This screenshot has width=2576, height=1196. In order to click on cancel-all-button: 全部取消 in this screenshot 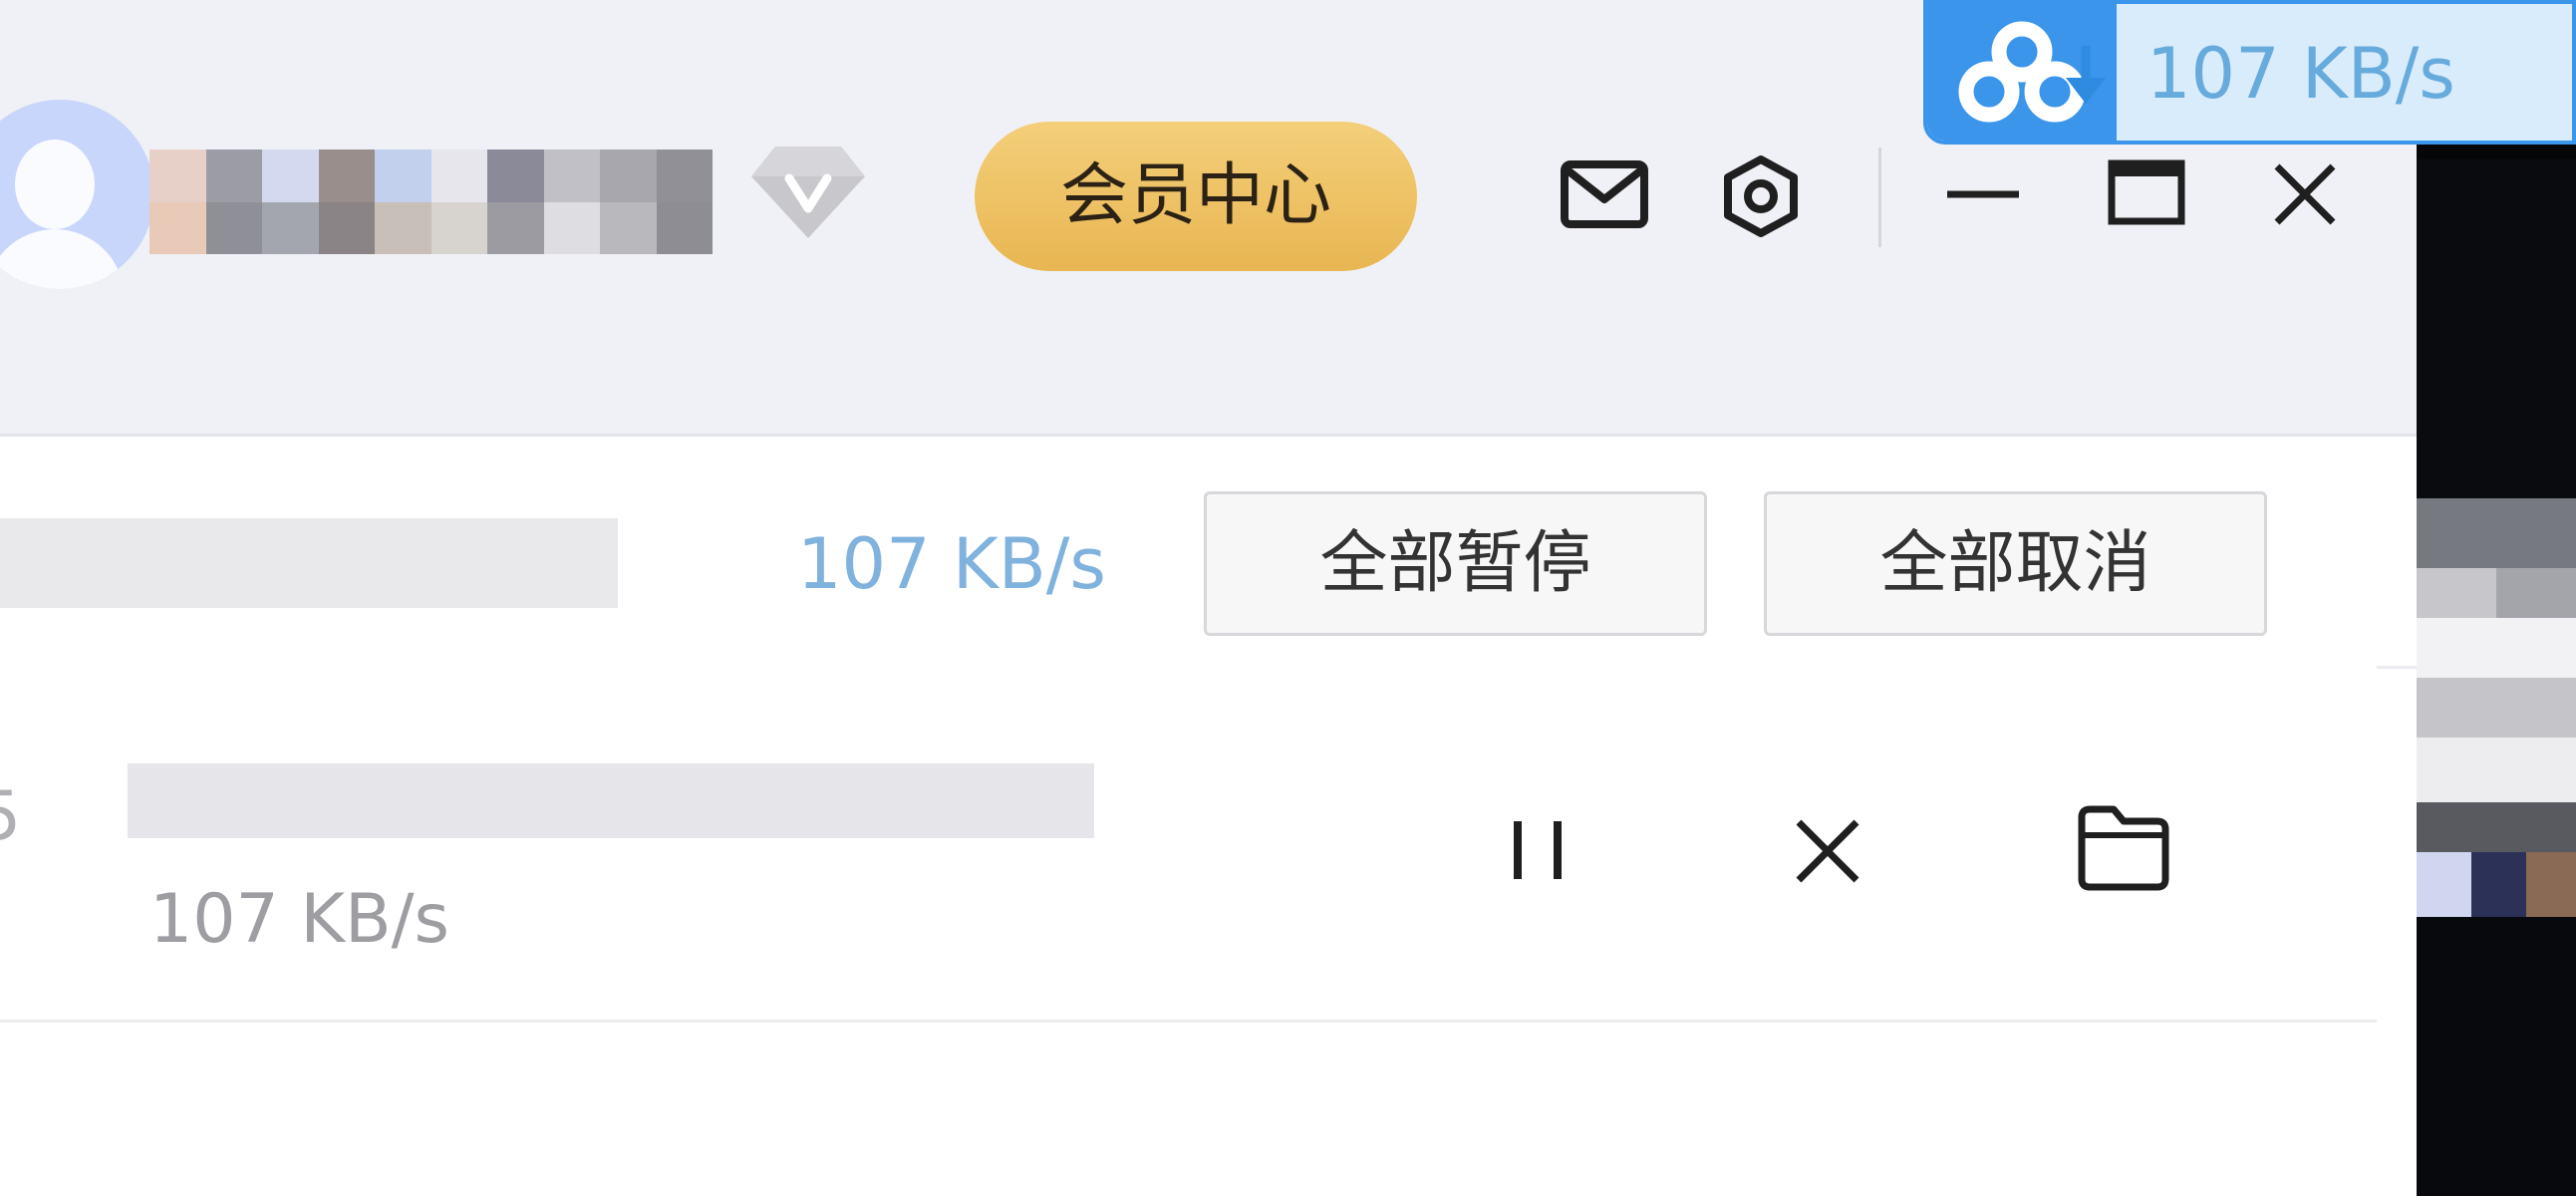, I will do `click(2015, 563)`.